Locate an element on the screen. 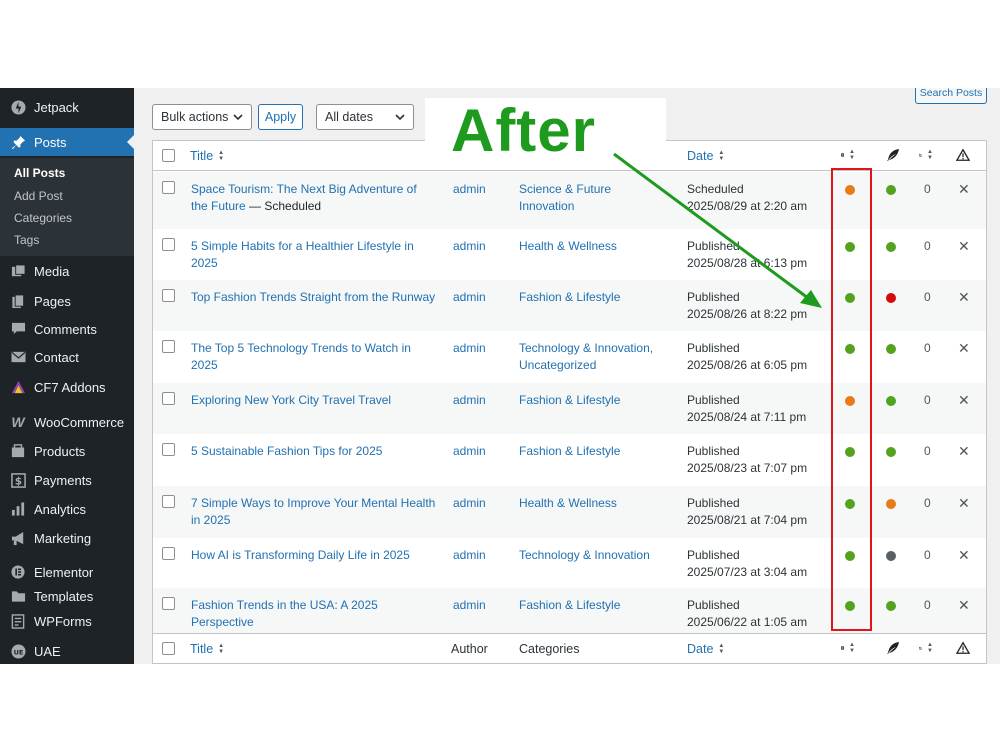 The height and width of the screenshot is (750, 1000). table-footer: Title ▲ ▼ Author Categories Date ▲ ▼ ▲ ▼ ▲ ▼ is located at coordinates (569, 648).